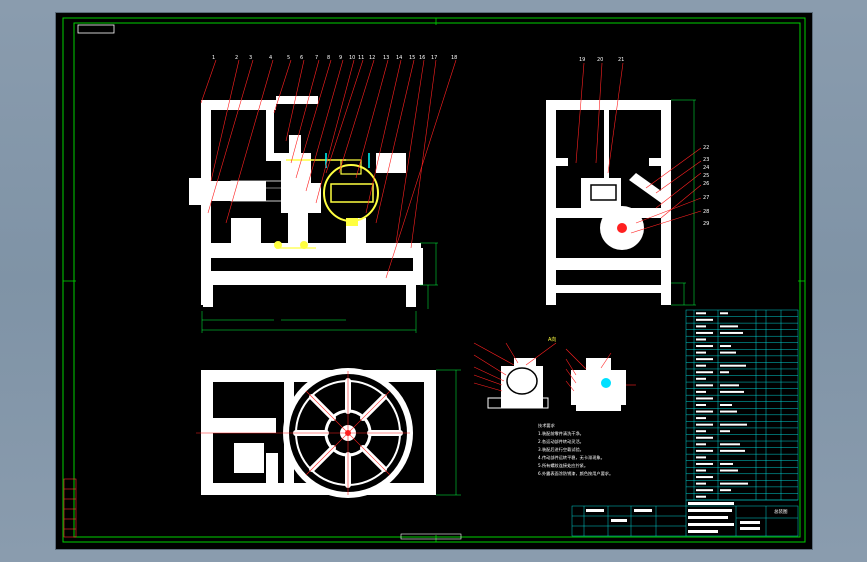 The width and height of the screenshot is (867, 562). I want to click on balloon-label: 27, so click(706, 198).